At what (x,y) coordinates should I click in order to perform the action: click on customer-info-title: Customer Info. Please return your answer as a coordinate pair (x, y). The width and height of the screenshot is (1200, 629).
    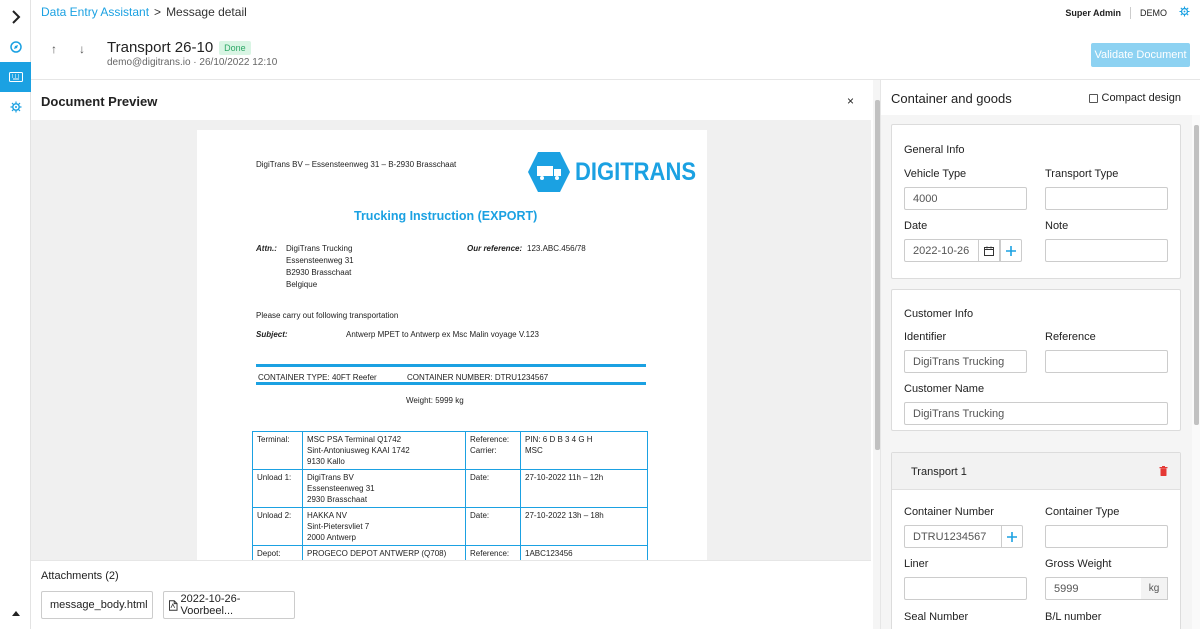
    Looking at the image, I should click on (939, 314).